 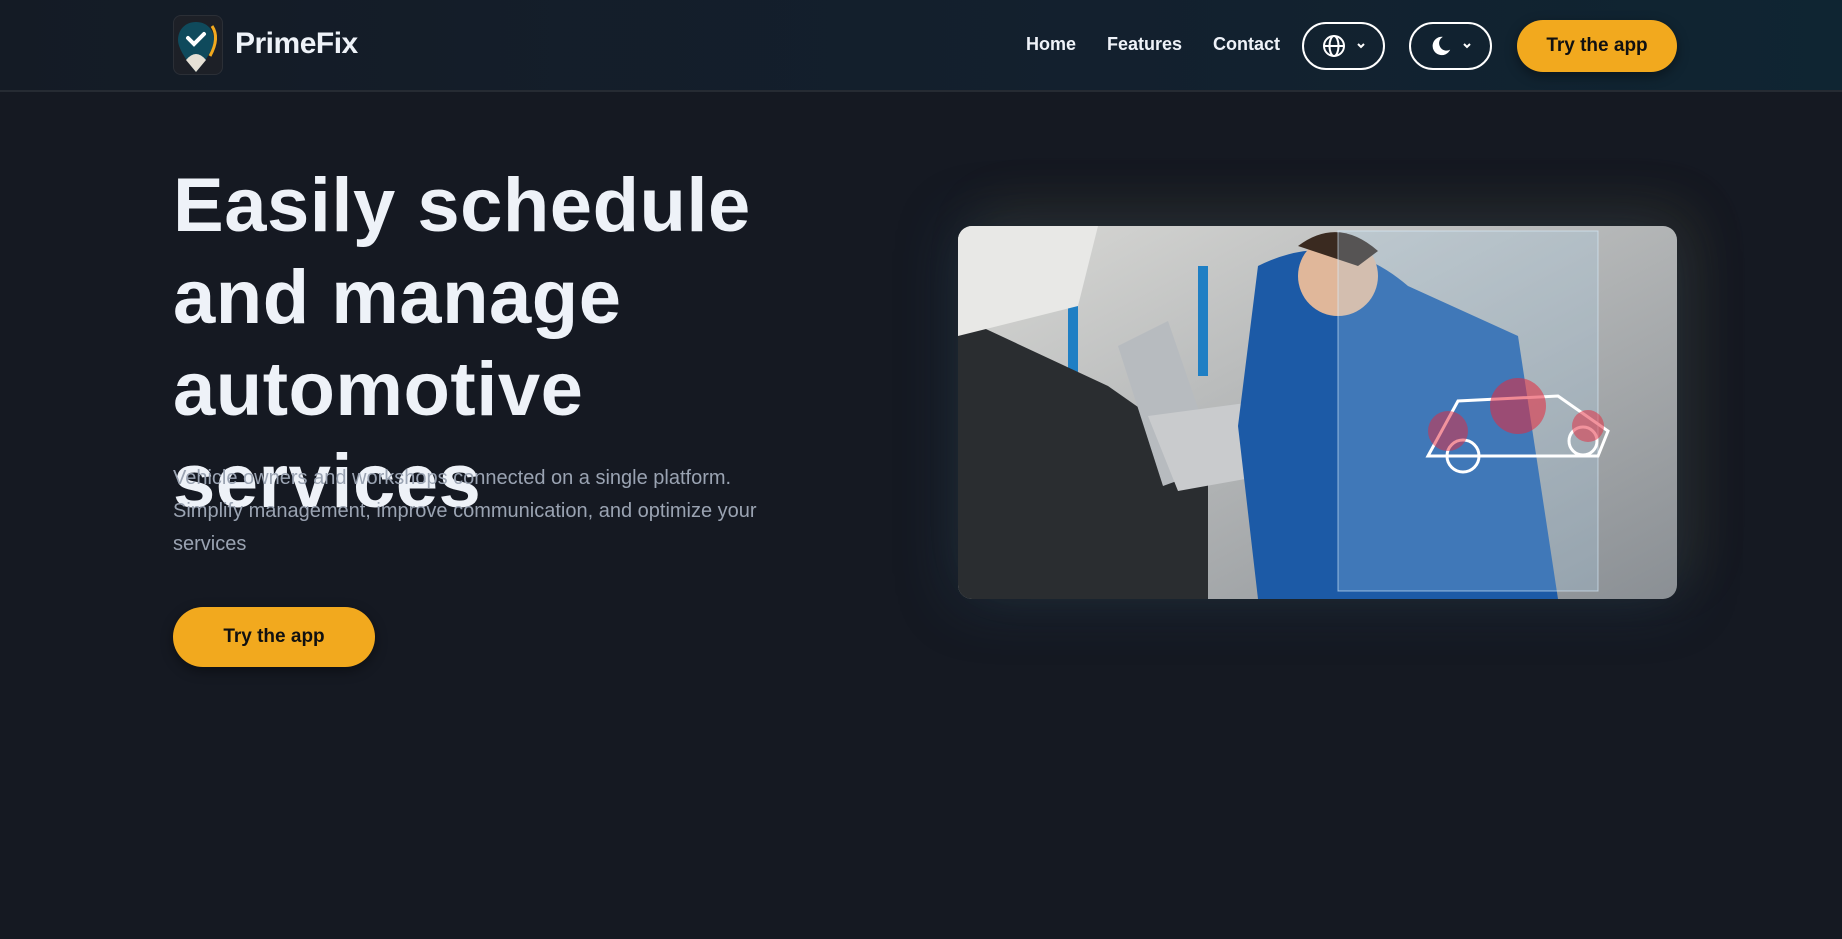 What do you see at coordinates (296, 44) in the screenshot?
I see `brand-name: PrimeFix` at bounding box center [296, 44].